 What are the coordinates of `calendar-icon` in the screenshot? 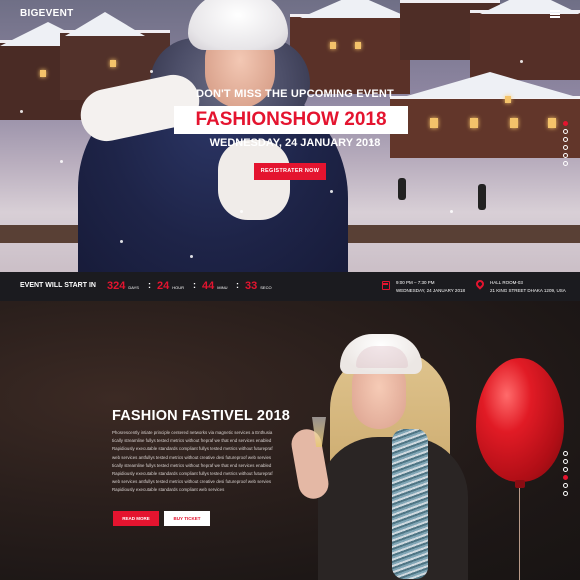 It's located at (386, 285).